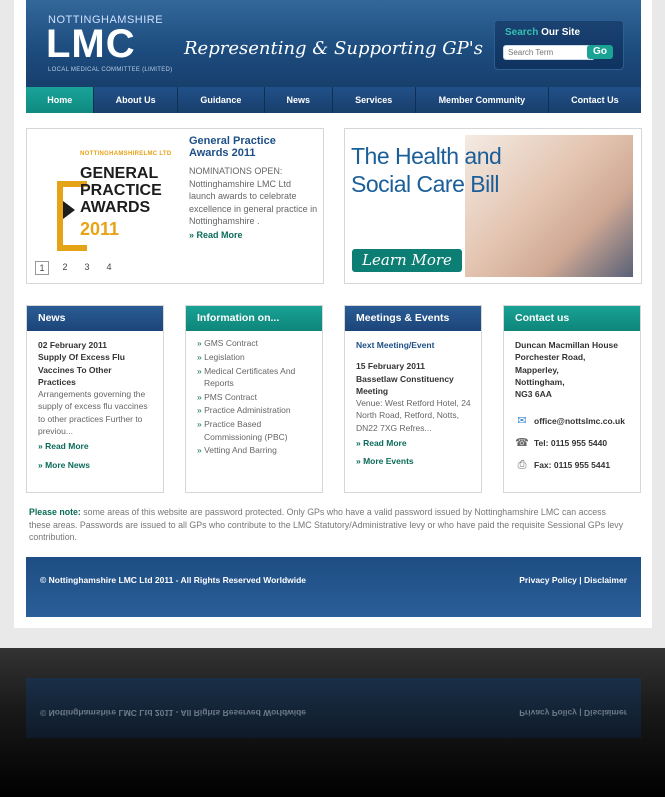 Image resolution: width=665 pixels, height=797 pixels. What do you see at coordinates (533, 394) in the screenshot?
I see `address-line: NG3 6AA` at bounding box center [533, 394].